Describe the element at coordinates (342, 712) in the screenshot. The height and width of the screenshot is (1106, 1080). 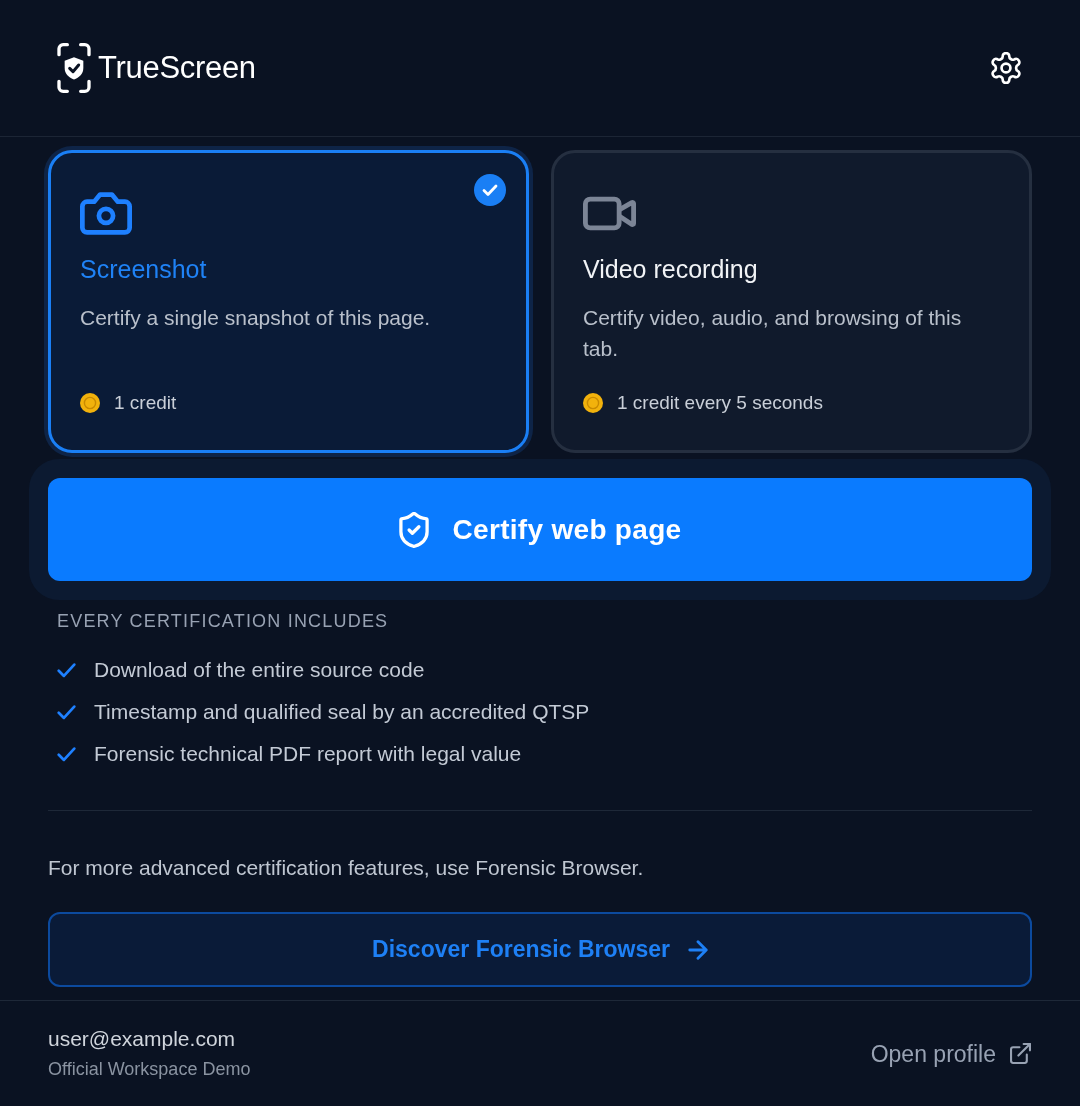
I see `feature-text: Timestamp and qualified seal by an accredited QTSP` at that location.